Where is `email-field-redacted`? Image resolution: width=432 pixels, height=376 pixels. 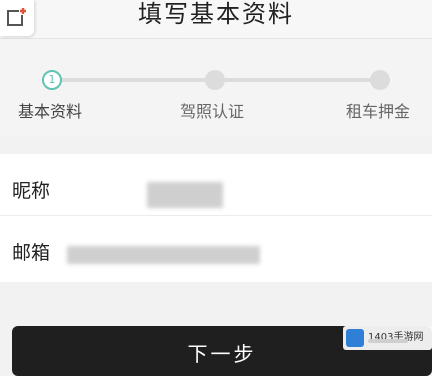
email-field-redacted is located at coordinates (163, 255).